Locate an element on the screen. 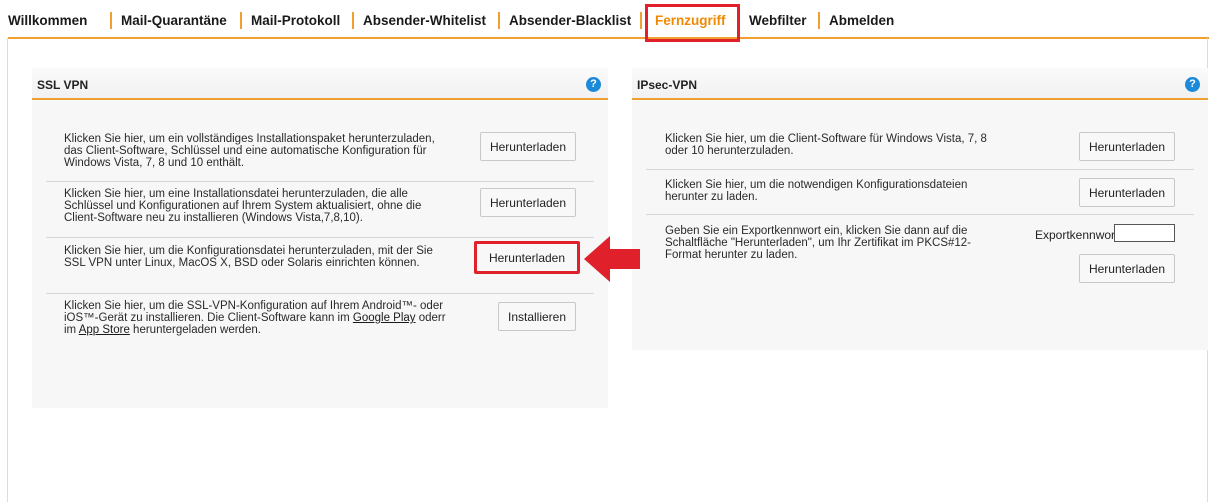 This screenshot has height=502, width=1215. export-password-input is located at coordinates (1144, 233).